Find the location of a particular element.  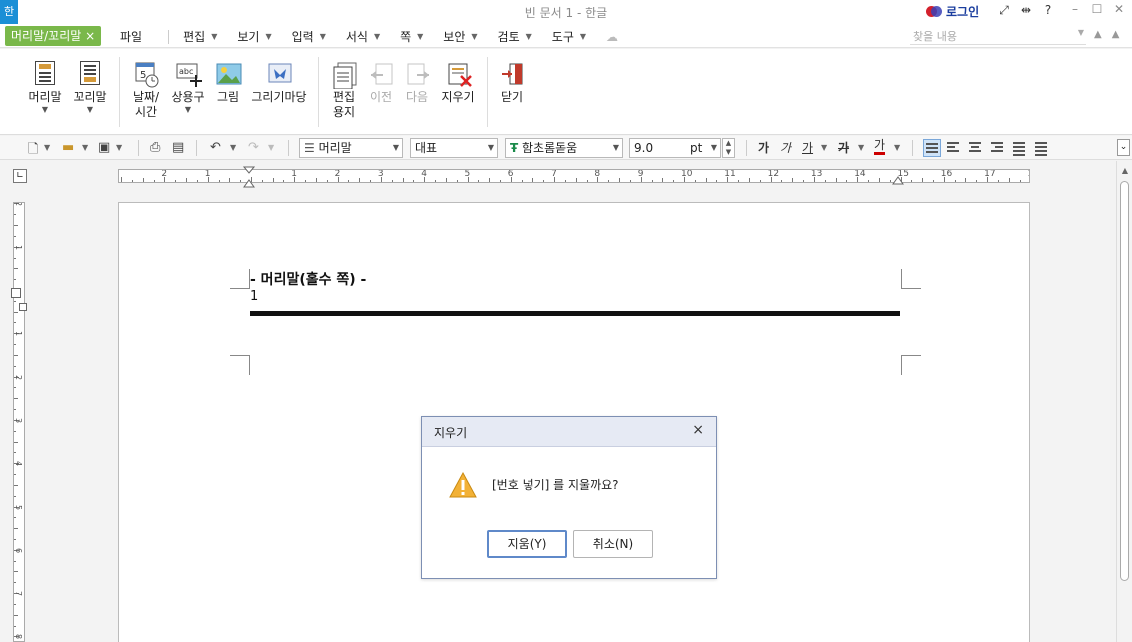

right-indent-marker-icon is located at coordinates (898, 180).